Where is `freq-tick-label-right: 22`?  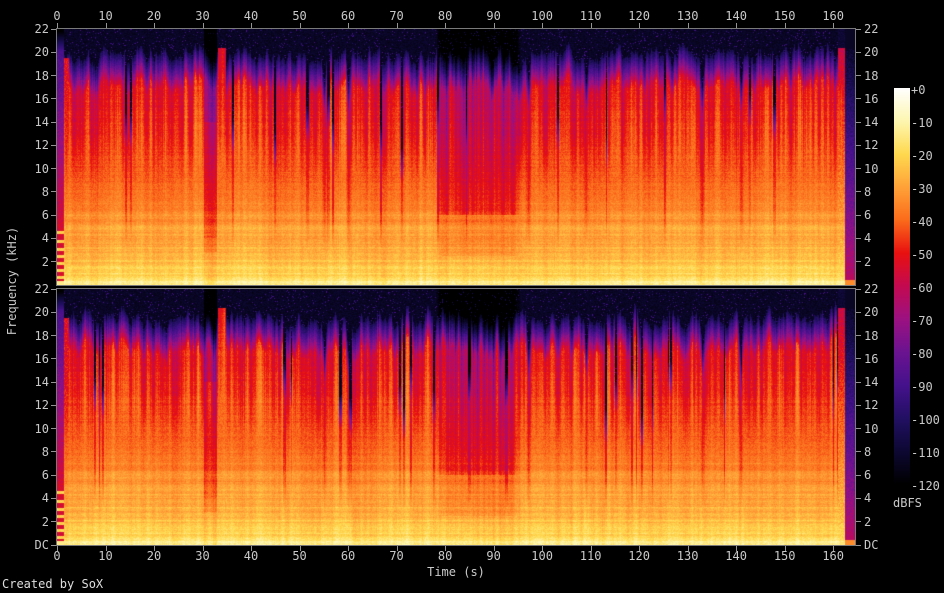
freq-tick-label-right: 22 is located at coordinates (871, 289).